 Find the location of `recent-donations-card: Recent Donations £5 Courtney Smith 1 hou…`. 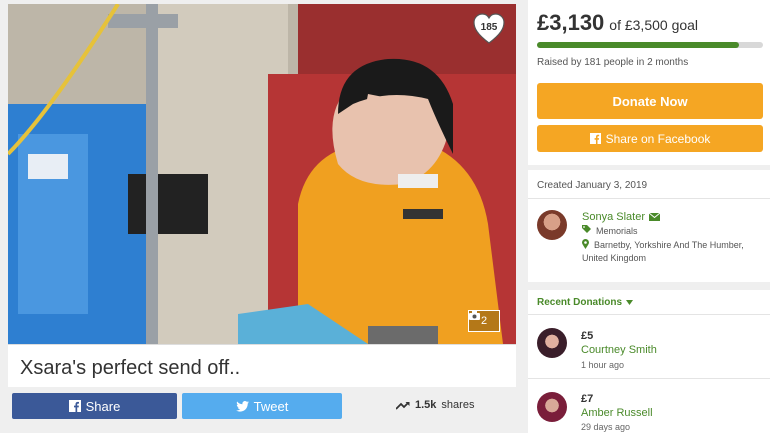

recent-donations-card: Recent Donations £5 Courtney Smith 1 hou… is located at coordinates (649, 361).